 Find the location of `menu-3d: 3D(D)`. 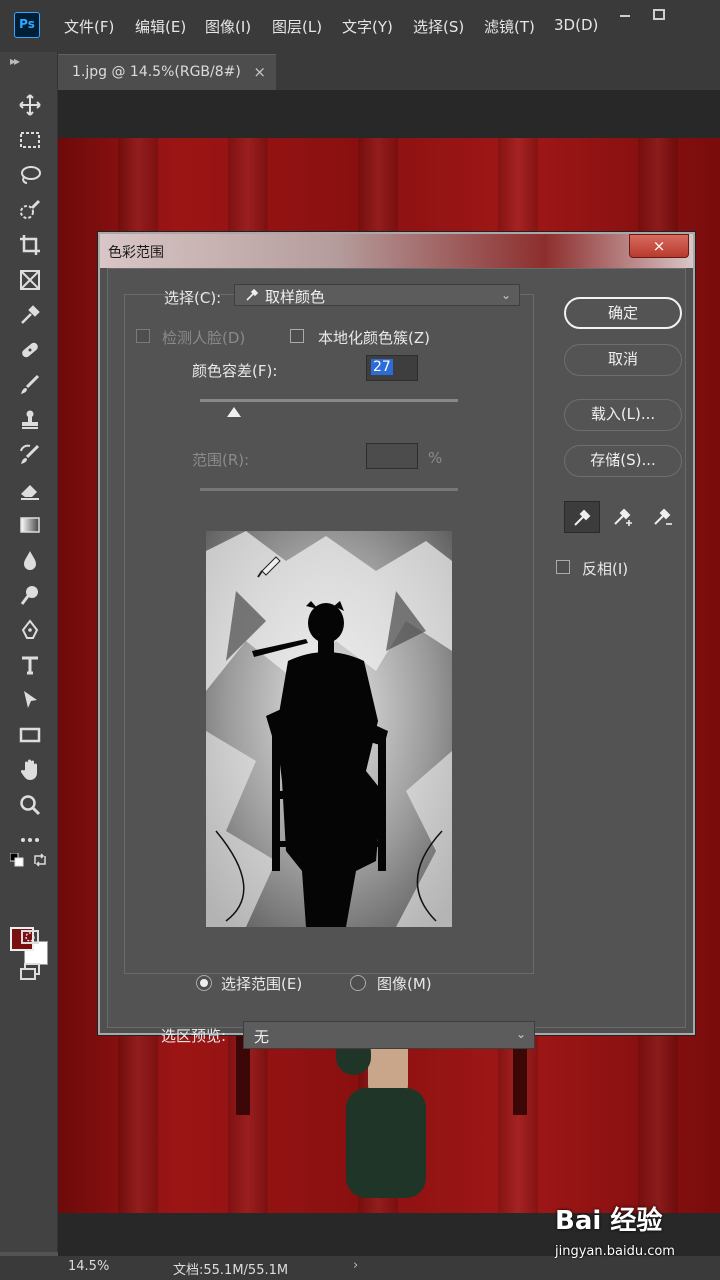

menu-3d: 3D(D) is located at coordinates (576, 25).